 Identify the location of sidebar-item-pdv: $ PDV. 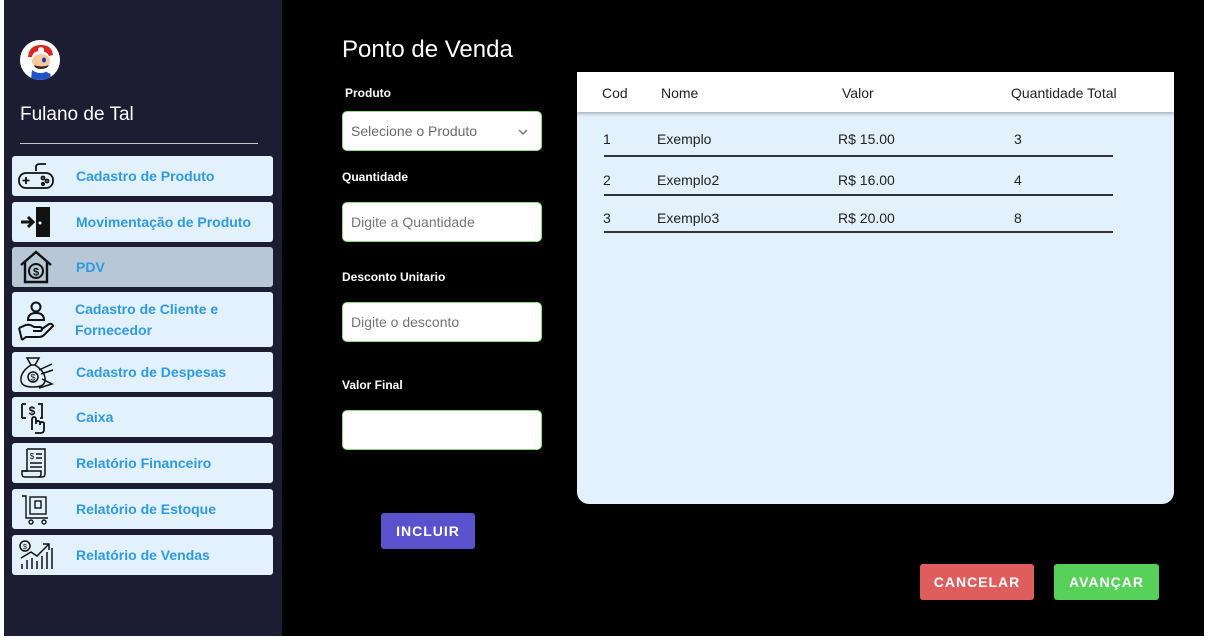
(142, 267).